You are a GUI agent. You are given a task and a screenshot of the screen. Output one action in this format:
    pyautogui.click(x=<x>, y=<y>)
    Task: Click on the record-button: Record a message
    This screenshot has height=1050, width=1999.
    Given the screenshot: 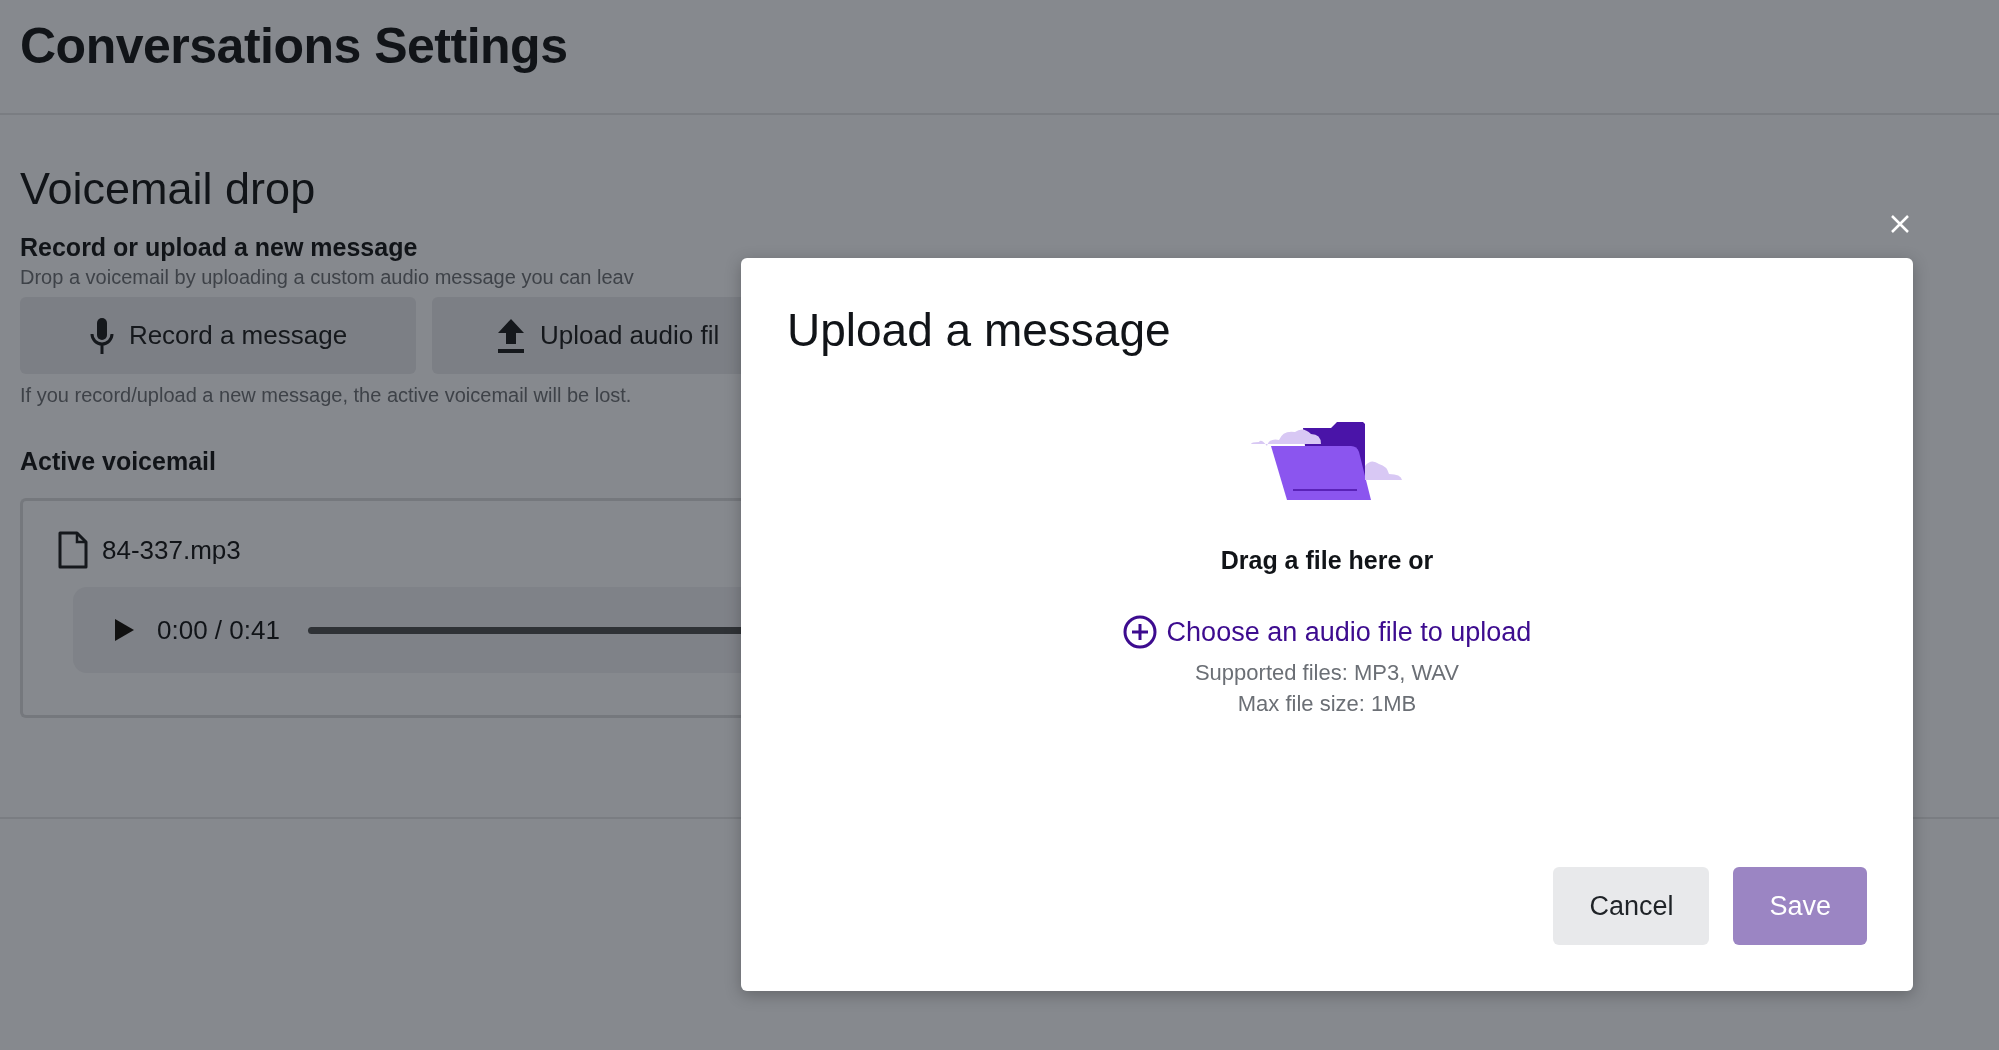 What is the action you would take?
    pyautogui.click(x=218, y=335)
    